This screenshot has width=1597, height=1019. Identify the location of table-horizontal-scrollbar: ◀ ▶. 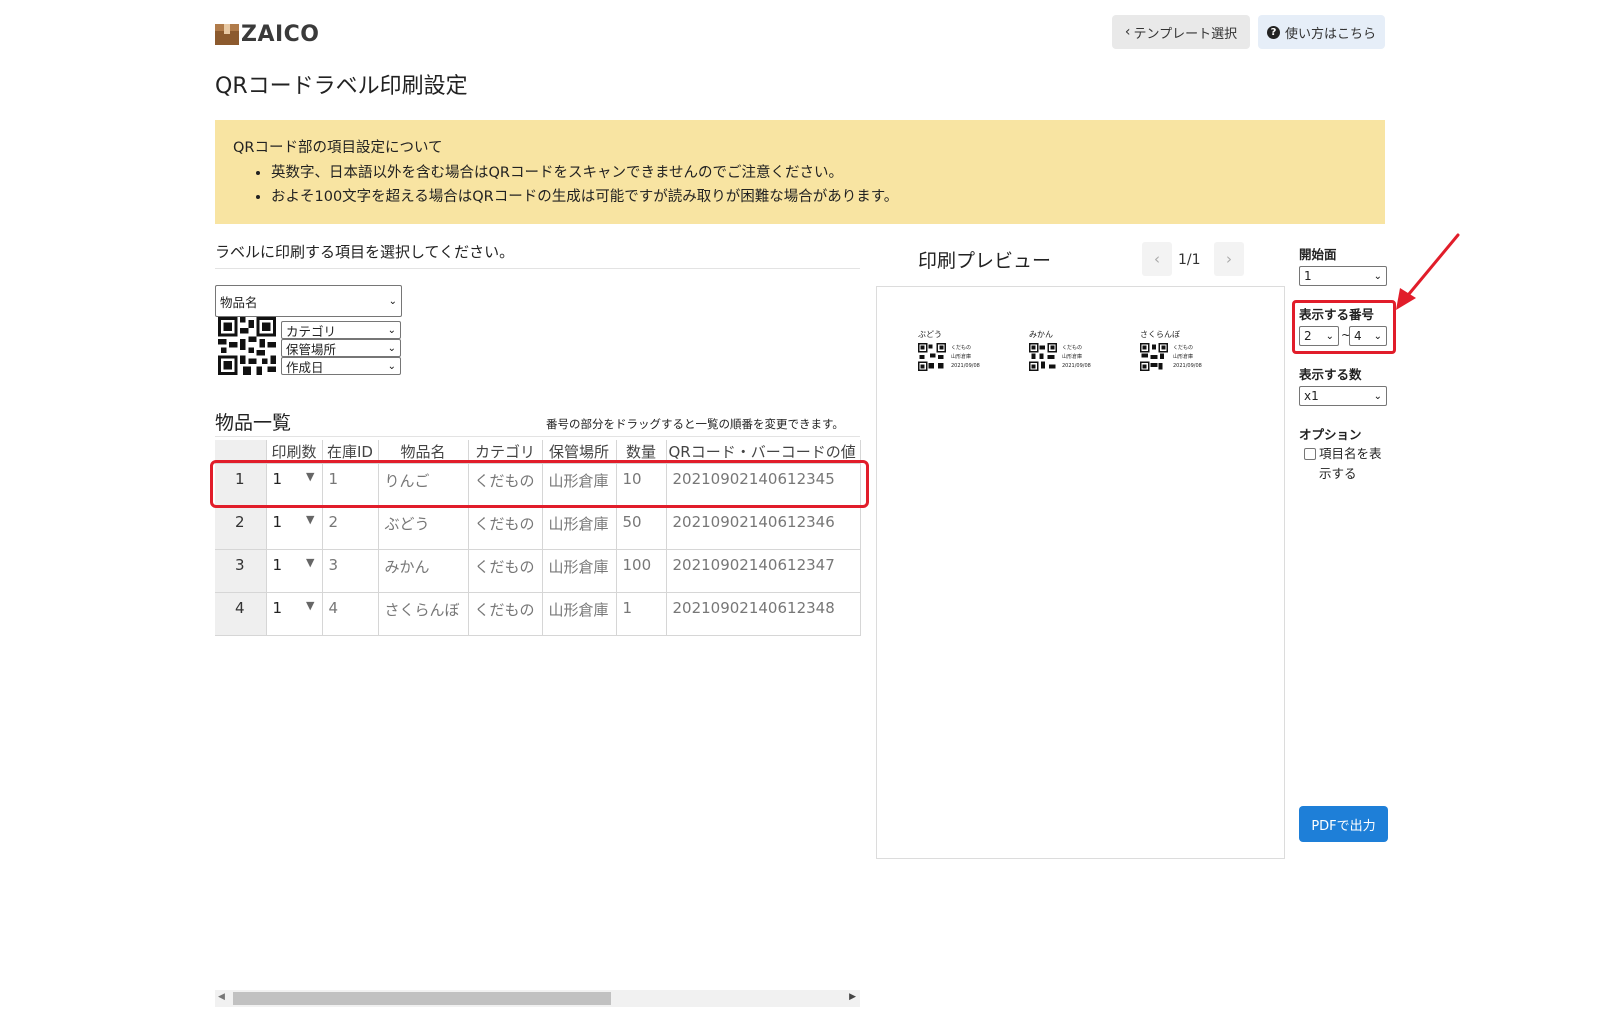
(537, 998).